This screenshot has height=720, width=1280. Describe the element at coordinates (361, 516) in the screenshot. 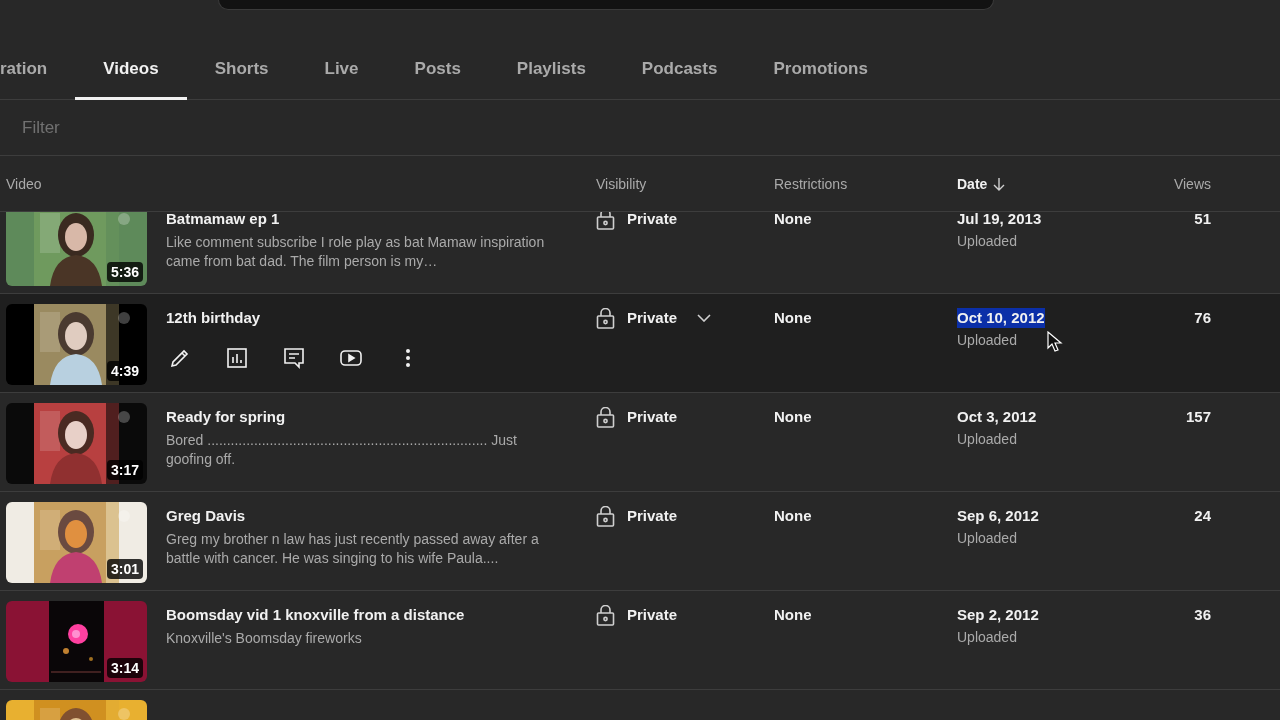

I see `video-title: Greg Davis` at that location.